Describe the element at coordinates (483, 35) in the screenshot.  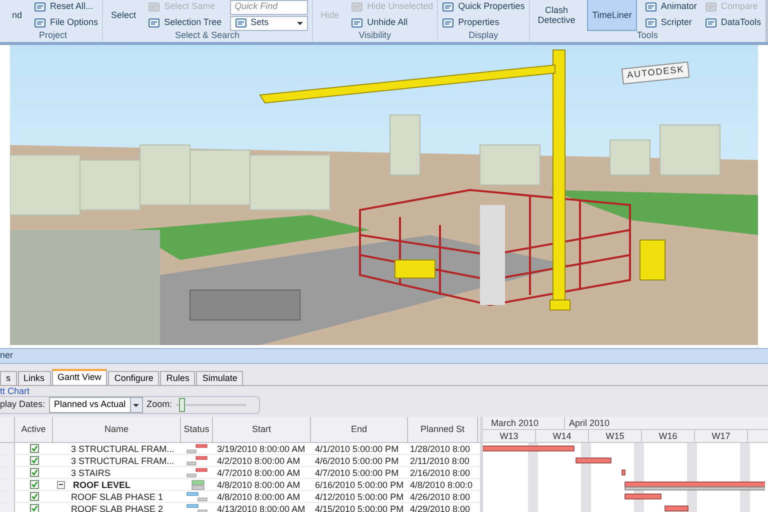
I see `group-label: Display` at that location.